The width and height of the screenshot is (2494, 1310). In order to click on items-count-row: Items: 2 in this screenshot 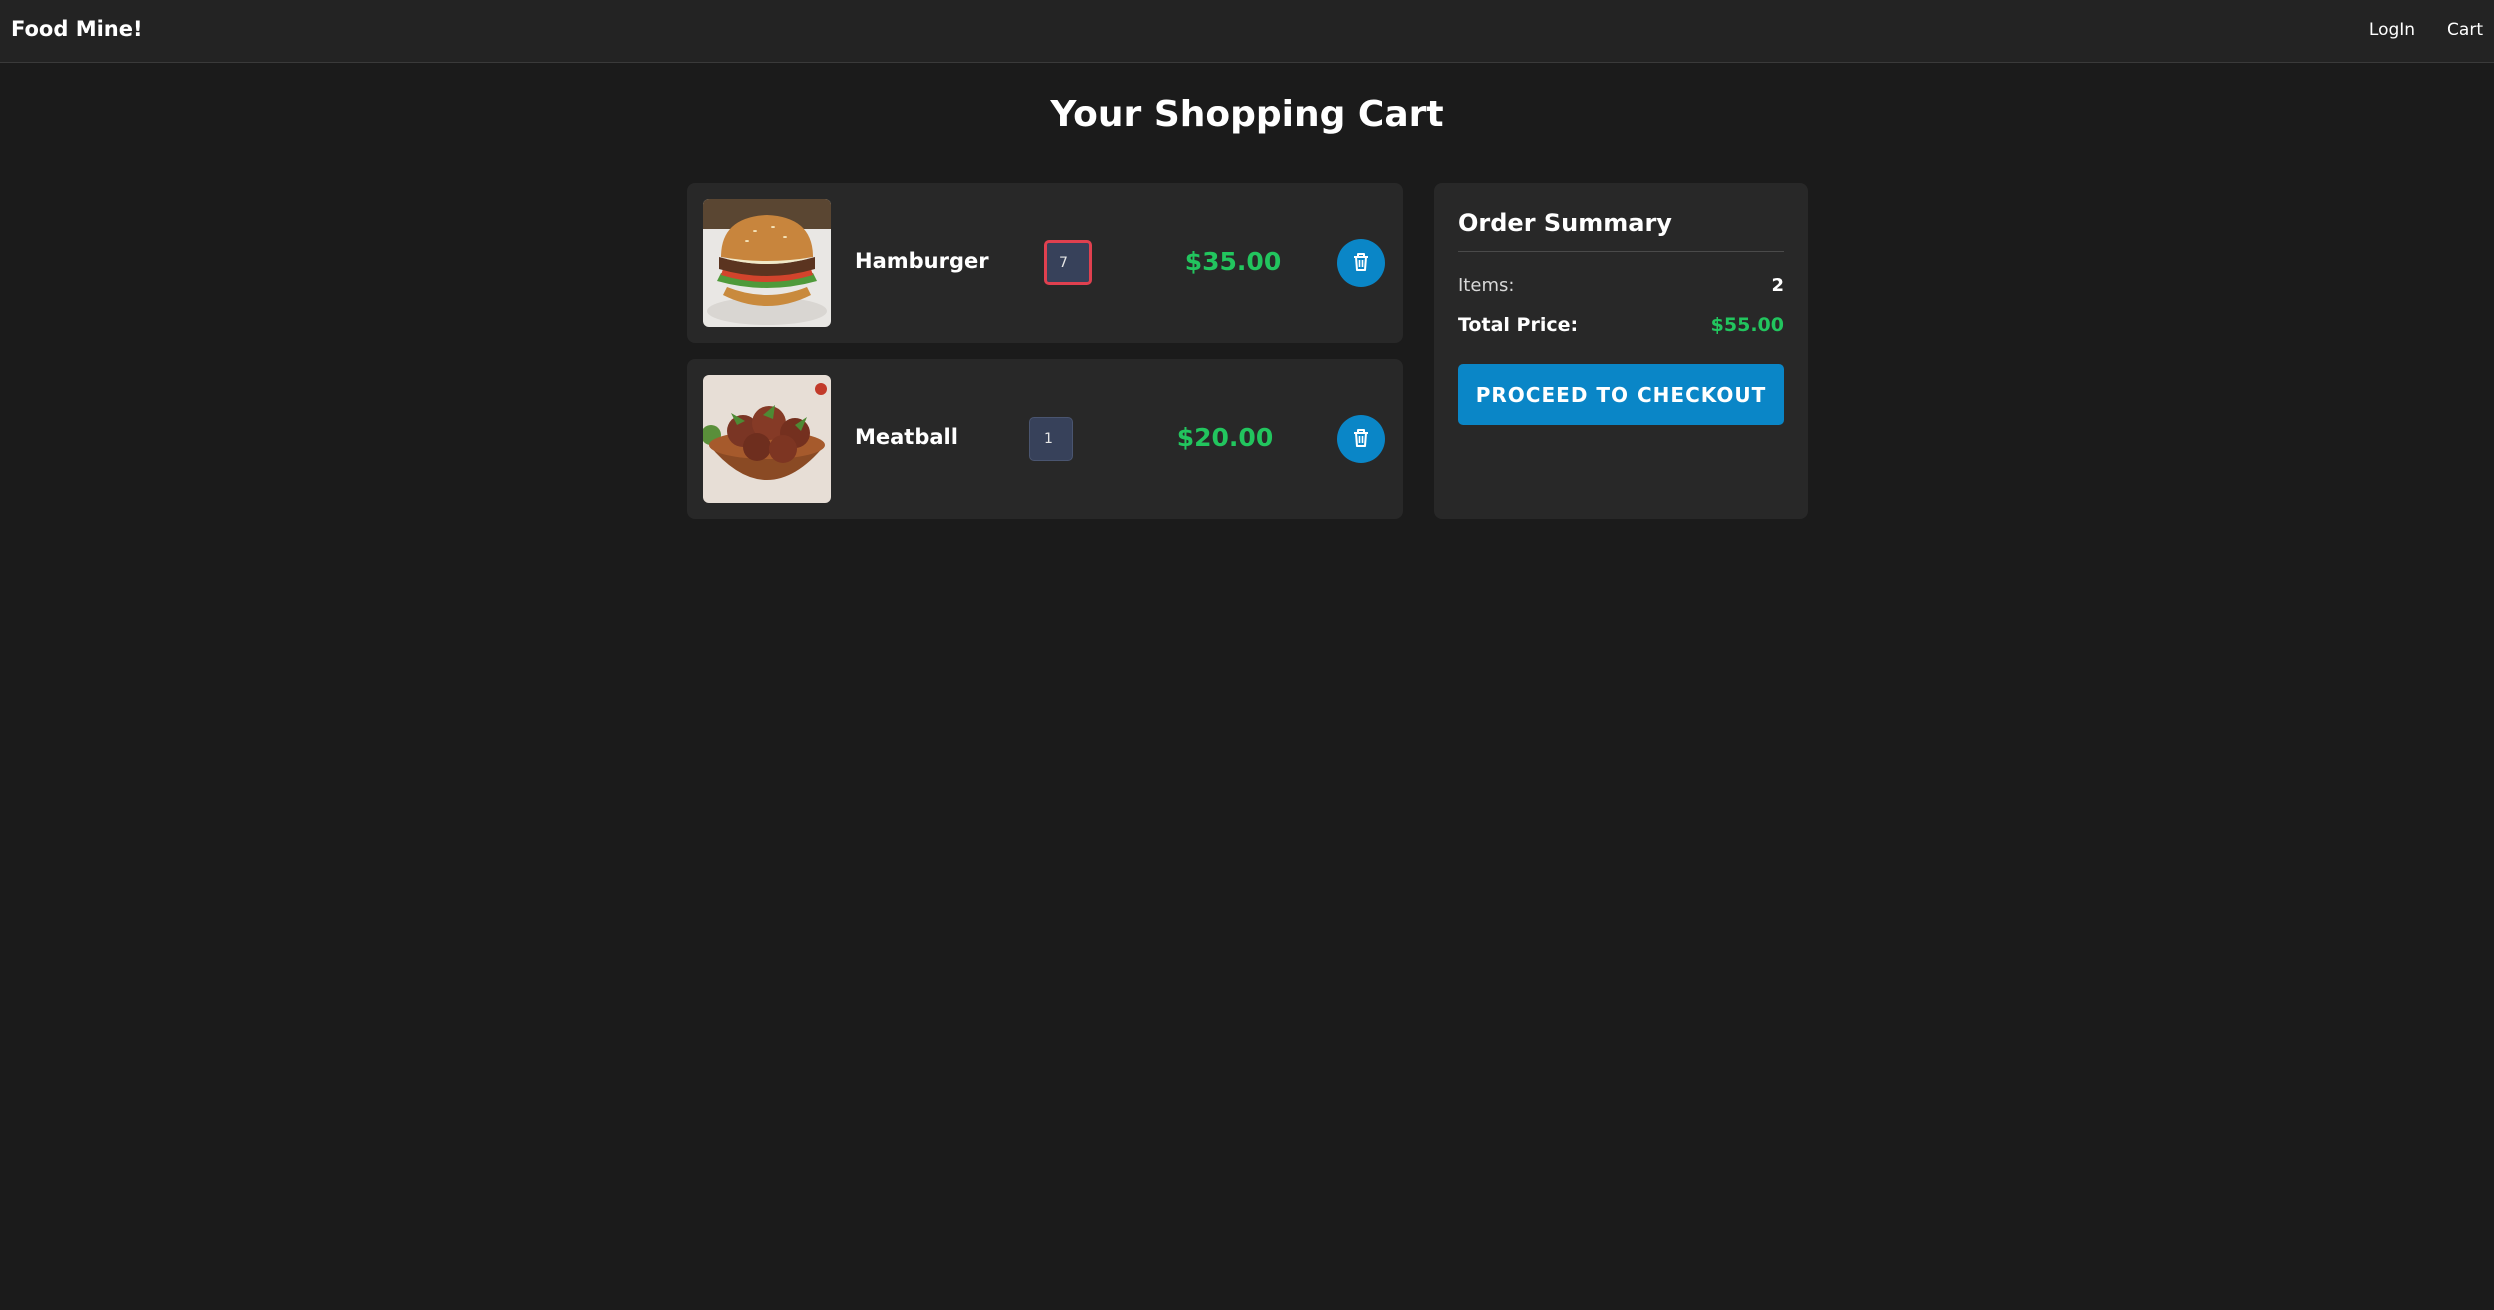, I will do `click(1621, 285)`.